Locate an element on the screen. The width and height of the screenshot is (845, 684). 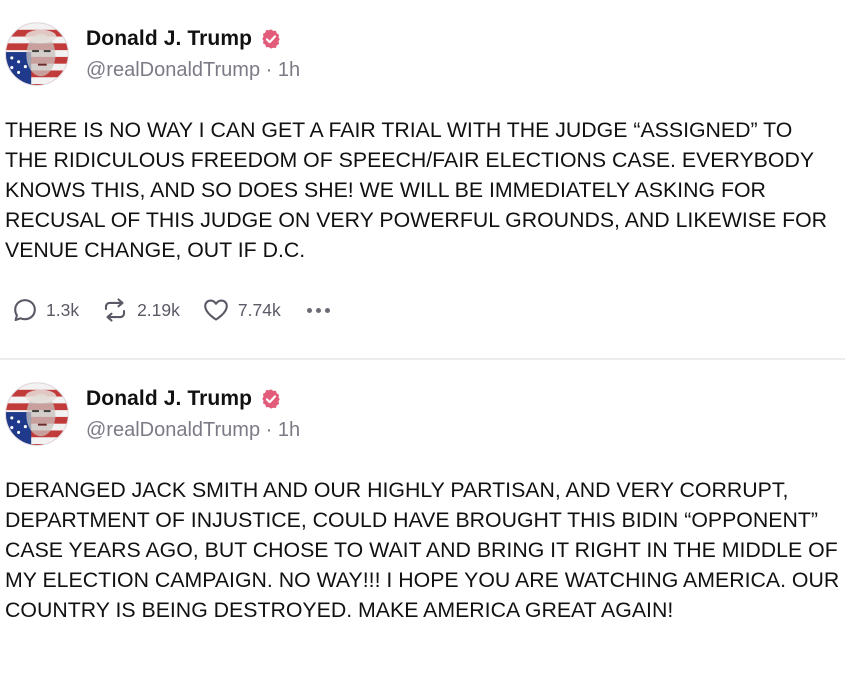
reply-bubble-icon is located at coordinates (25, 310).